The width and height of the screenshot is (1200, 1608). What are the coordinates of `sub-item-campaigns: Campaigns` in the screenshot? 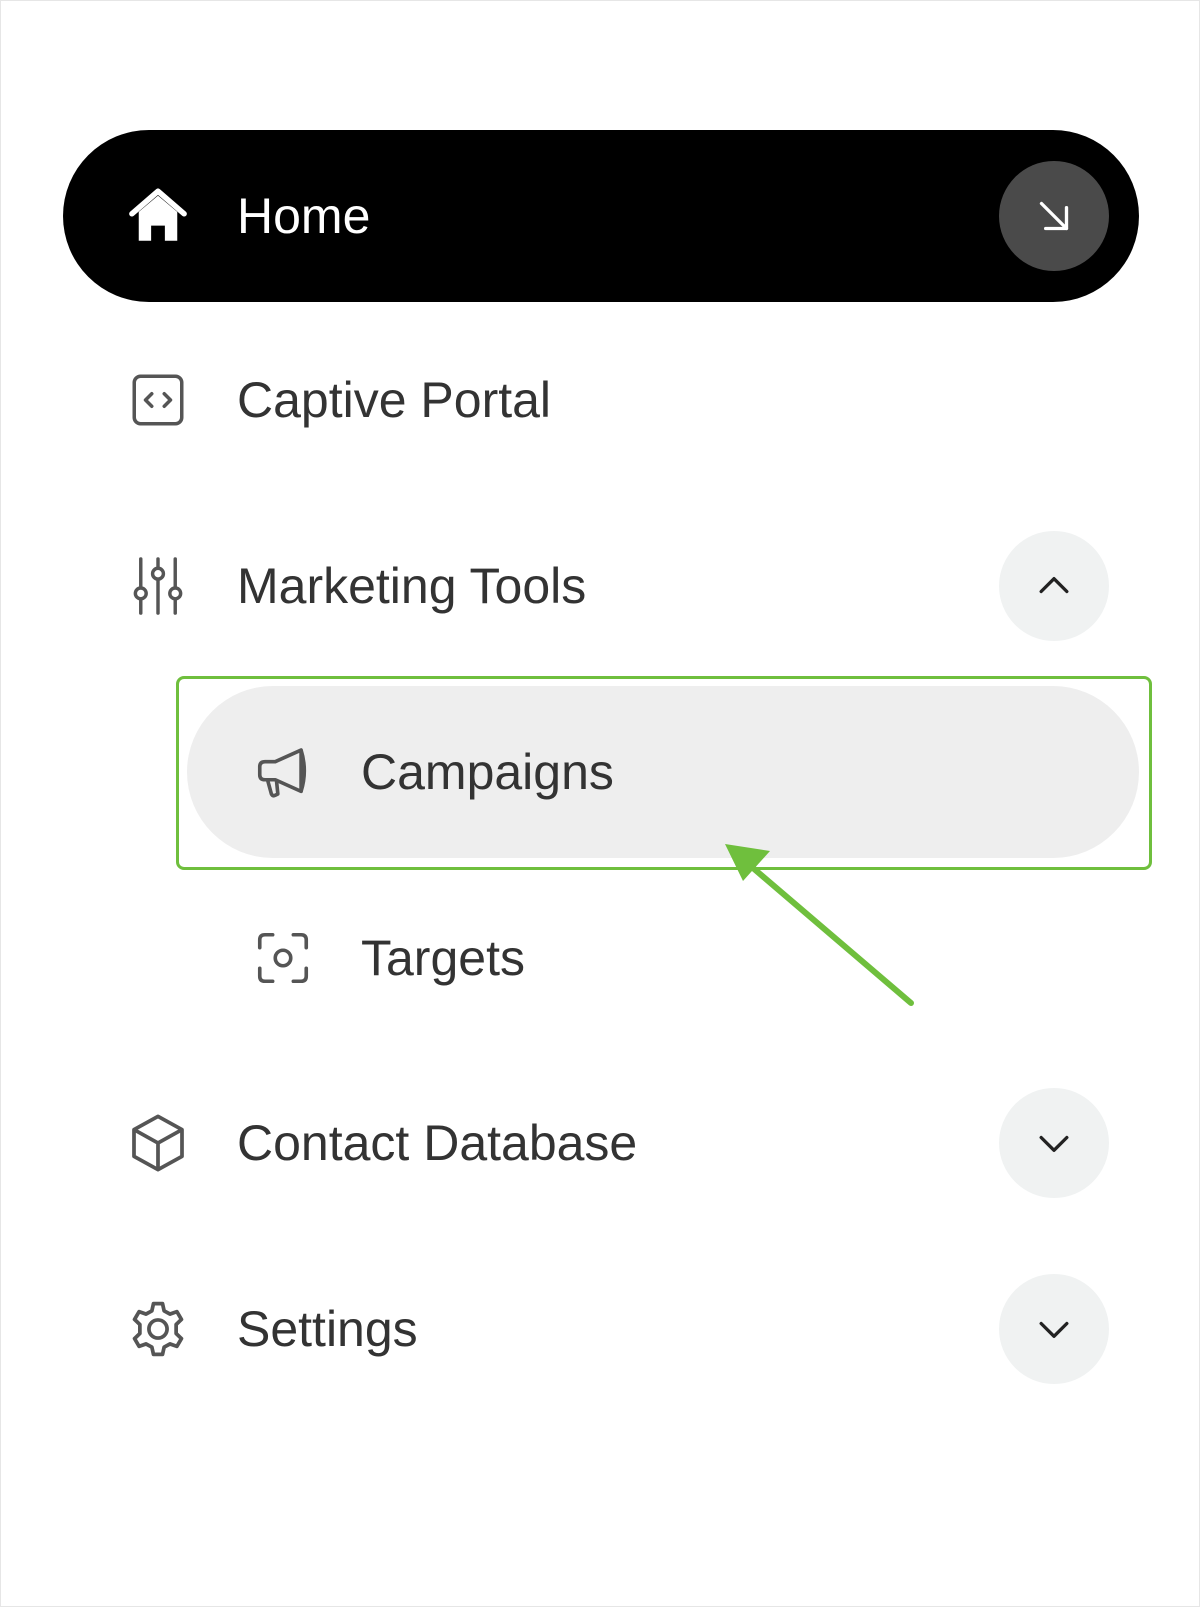 It's located at (663, 772).